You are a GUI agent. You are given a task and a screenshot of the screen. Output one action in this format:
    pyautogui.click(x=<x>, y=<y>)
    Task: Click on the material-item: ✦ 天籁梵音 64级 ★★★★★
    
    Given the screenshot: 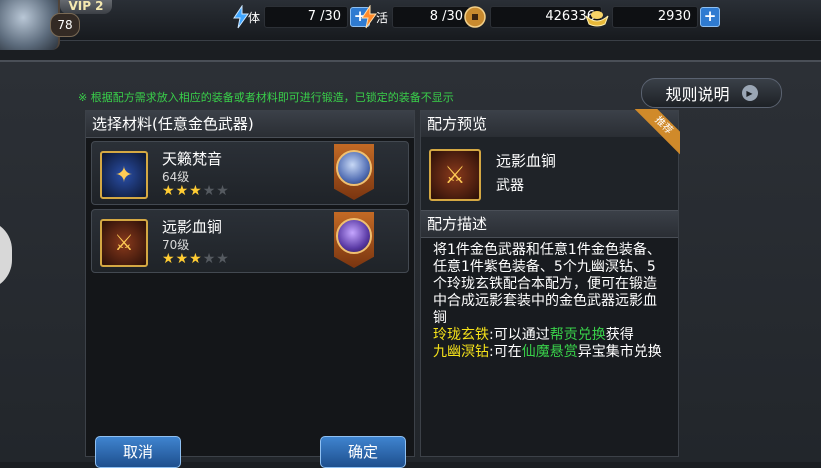 What is the action you would take?
    pyautogui.click(x=250, y=173)
    